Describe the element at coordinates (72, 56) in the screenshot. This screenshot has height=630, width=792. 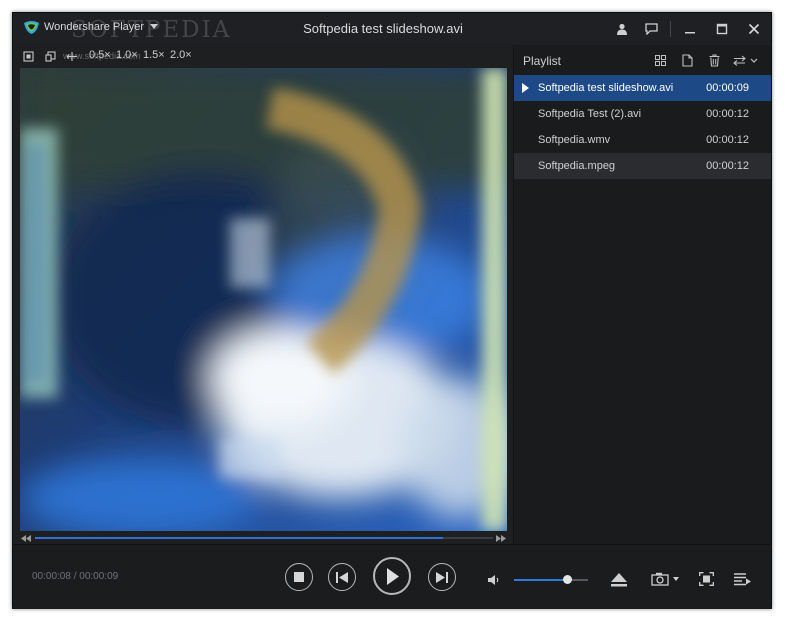
I see `aspect-icon` at that location.